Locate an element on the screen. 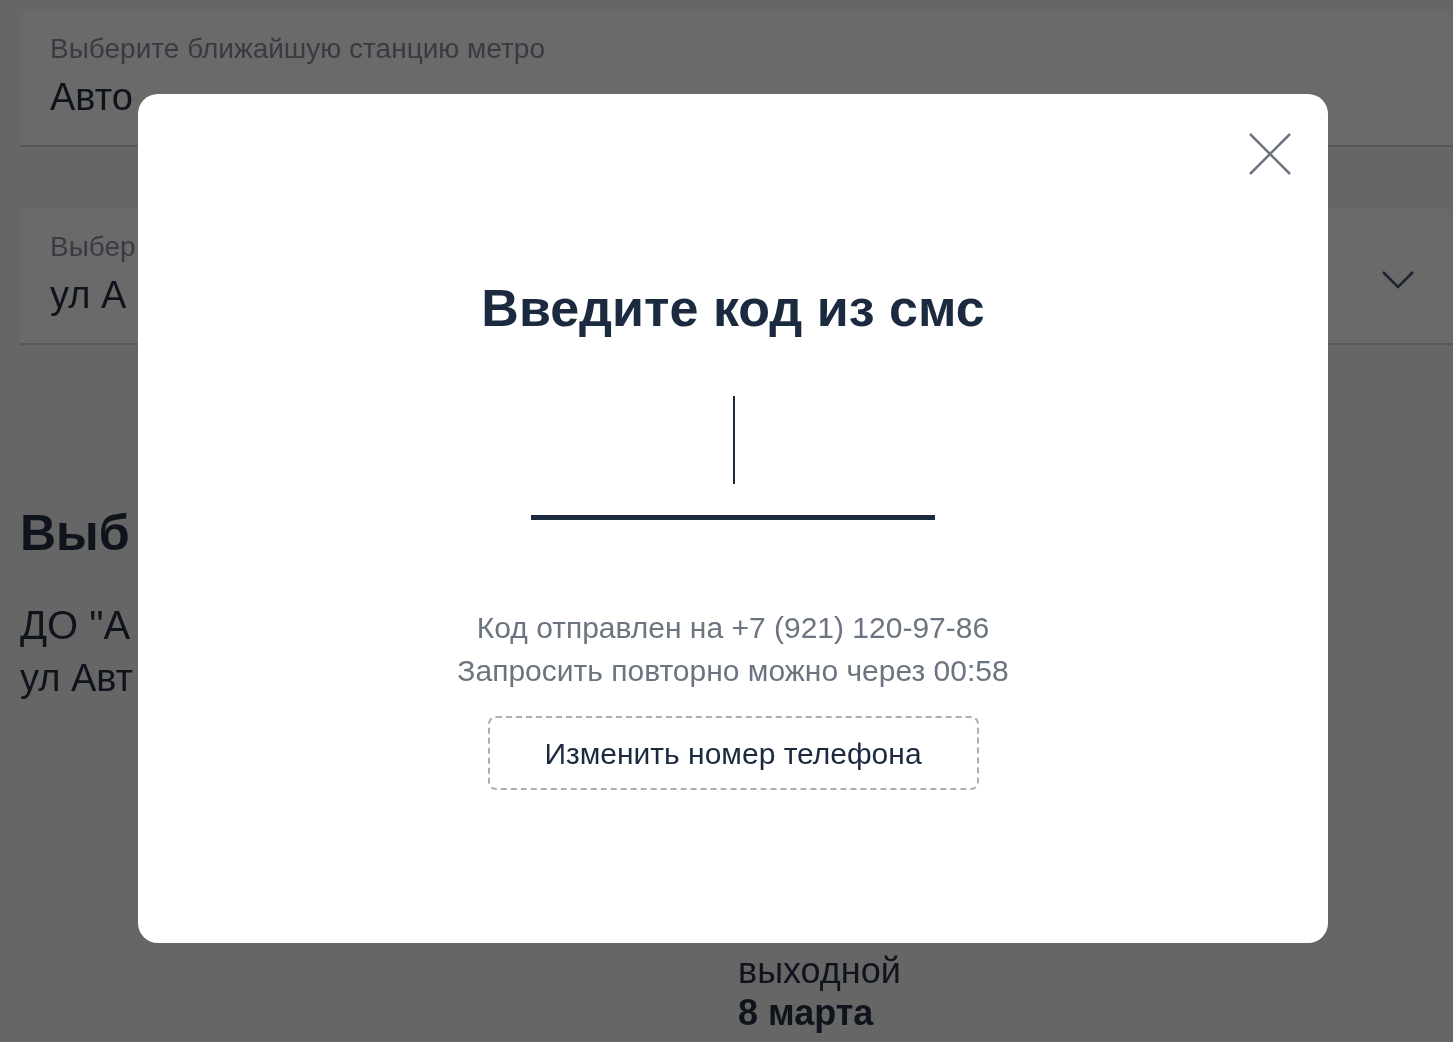  info-text: Запросить повторно можно через 00:58 is located at coordinates (733, 671).